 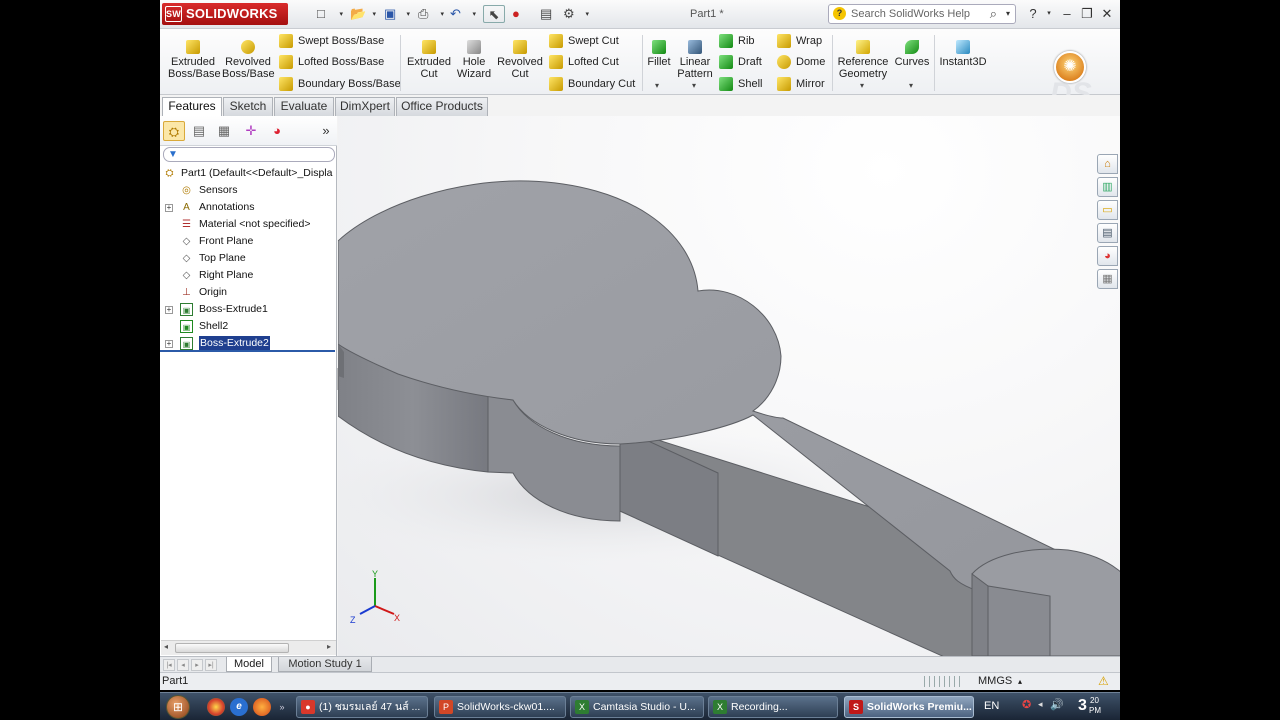 I want to click on dimxpert-tab-icon: ✛, so click(x=251, y=131).